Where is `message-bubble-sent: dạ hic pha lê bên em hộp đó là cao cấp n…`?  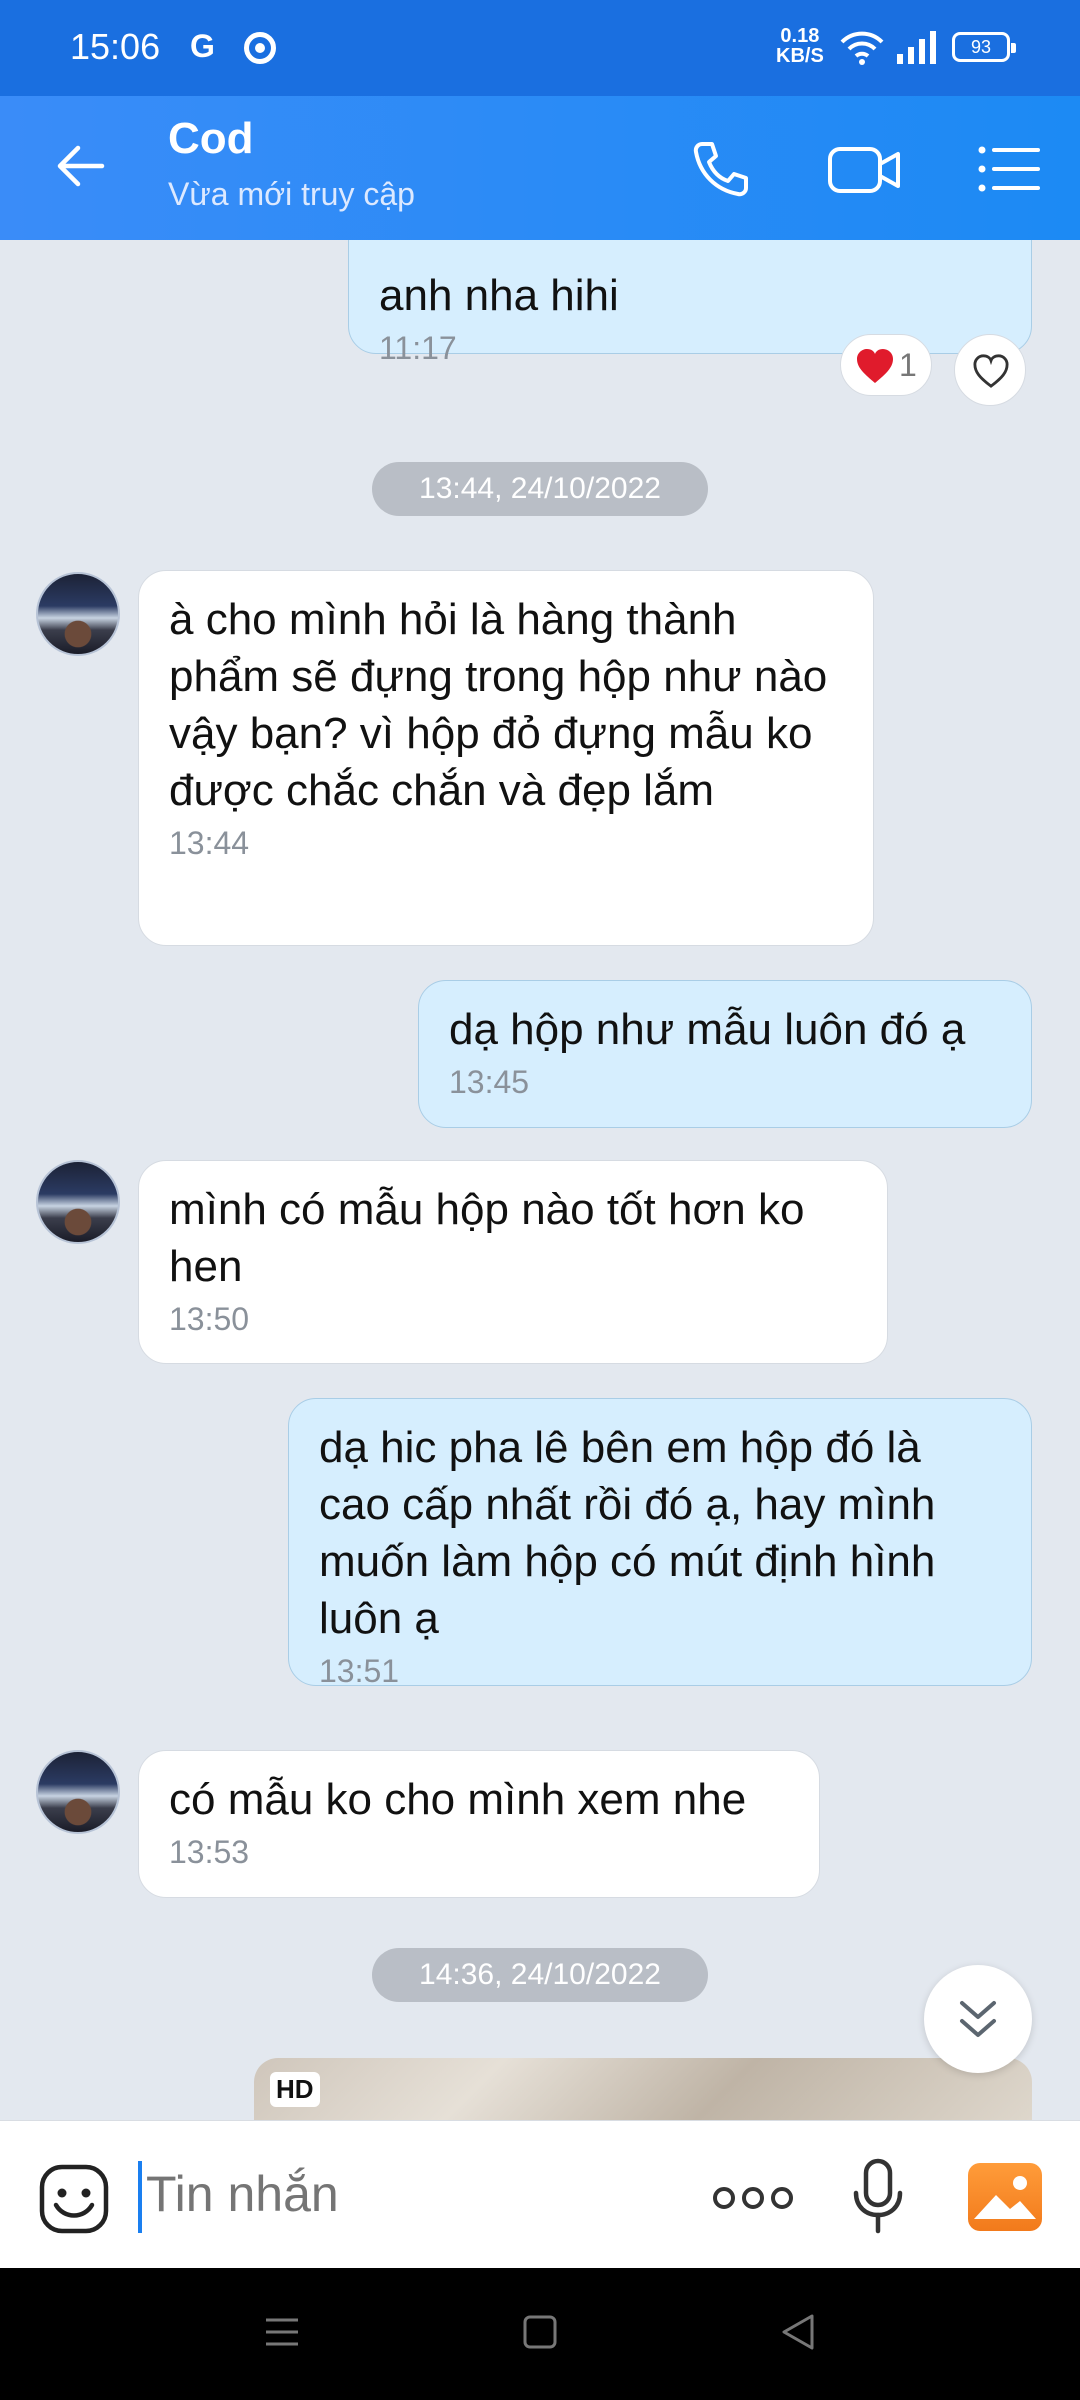
message-bubble-sent: dạ hic pha lê bên em hộp đó là cao cấp n… is located at coordinates (660, 1543).